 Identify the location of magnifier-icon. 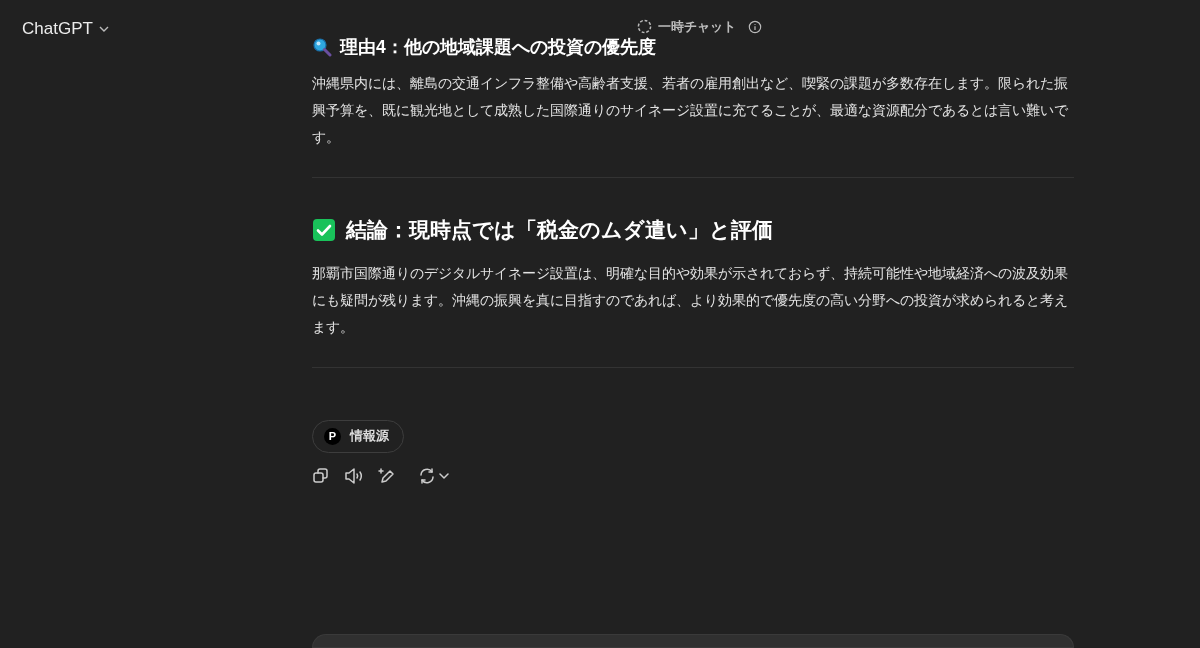
(322, 47).